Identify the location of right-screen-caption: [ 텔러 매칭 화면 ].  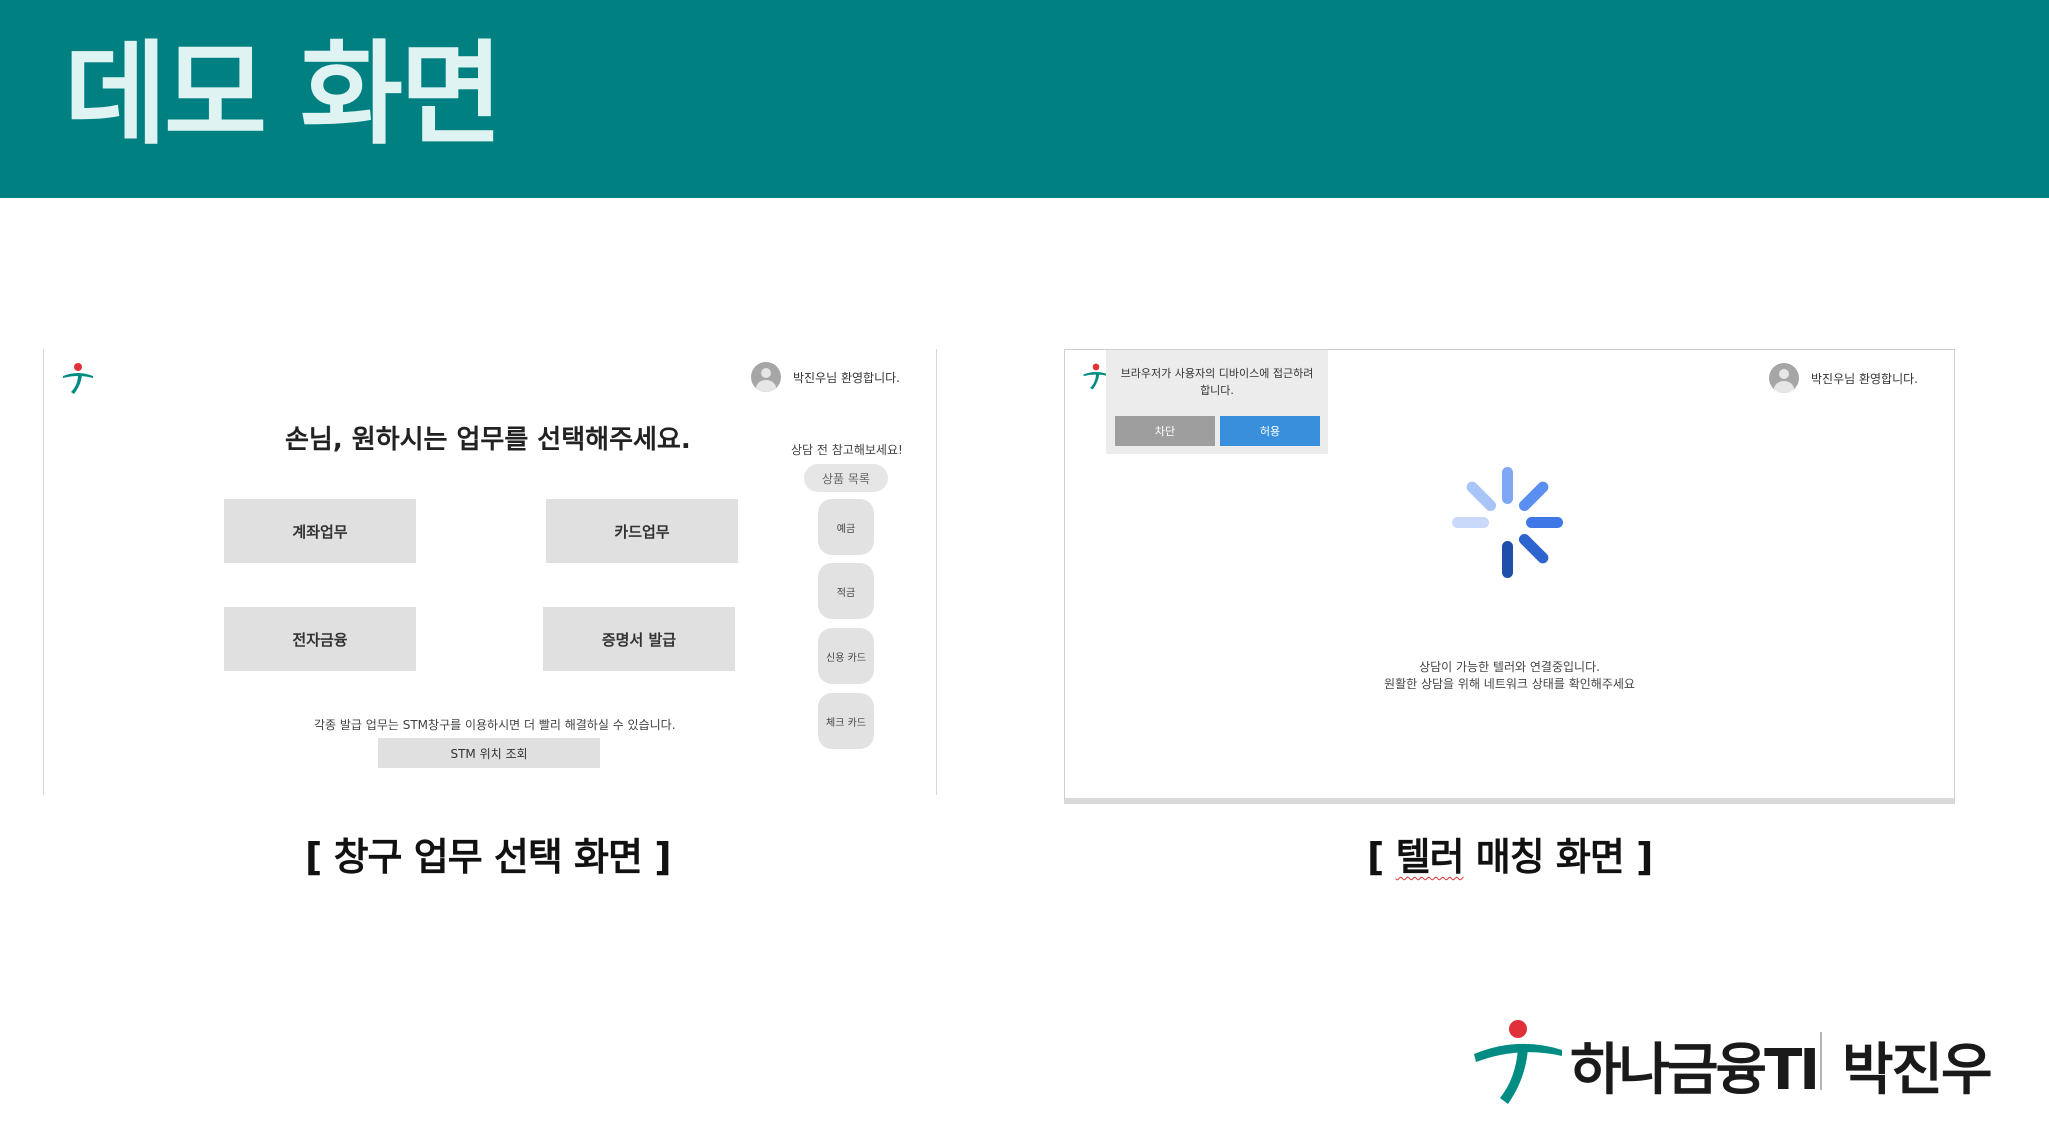
(1510, 853).